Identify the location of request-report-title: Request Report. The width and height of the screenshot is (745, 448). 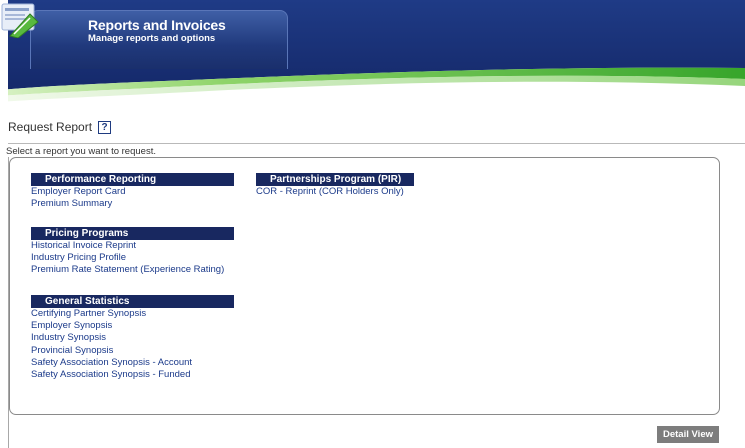
(50, 127).